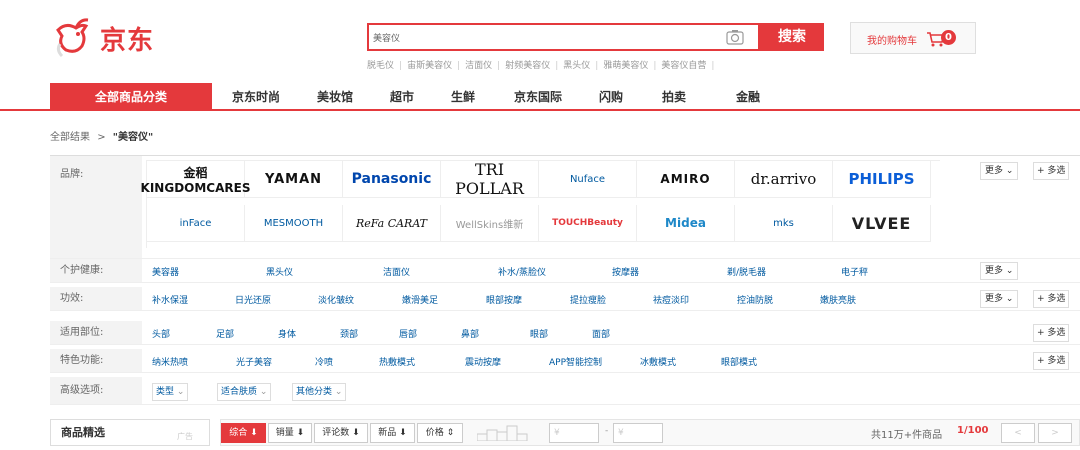  I want to click on special-value: 纳米热喷, so click(170, 361).